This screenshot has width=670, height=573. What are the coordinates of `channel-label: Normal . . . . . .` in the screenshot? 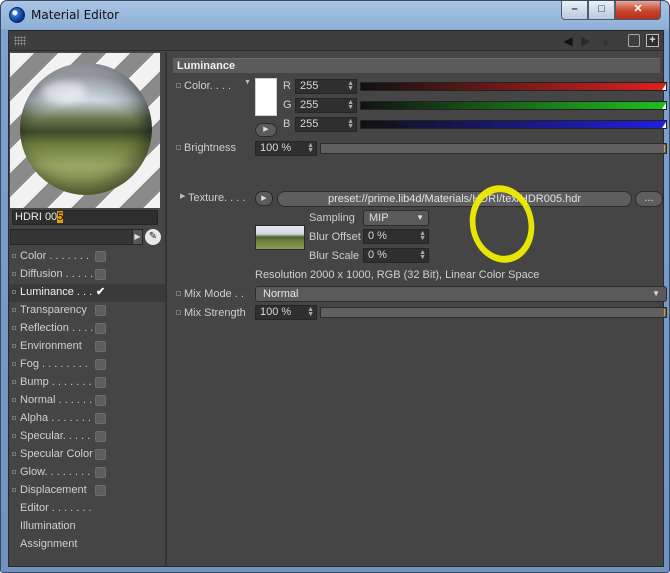 It's located at (56, 400).